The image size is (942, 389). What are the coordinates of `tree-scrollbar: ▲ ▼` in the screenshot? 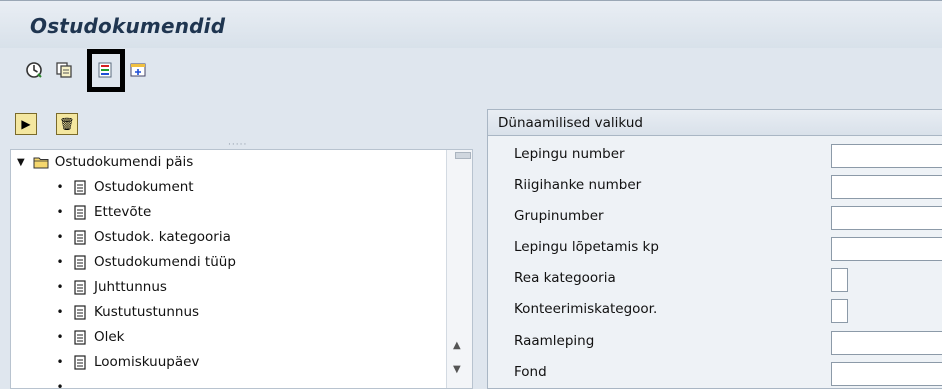 It's located at (459, 269).